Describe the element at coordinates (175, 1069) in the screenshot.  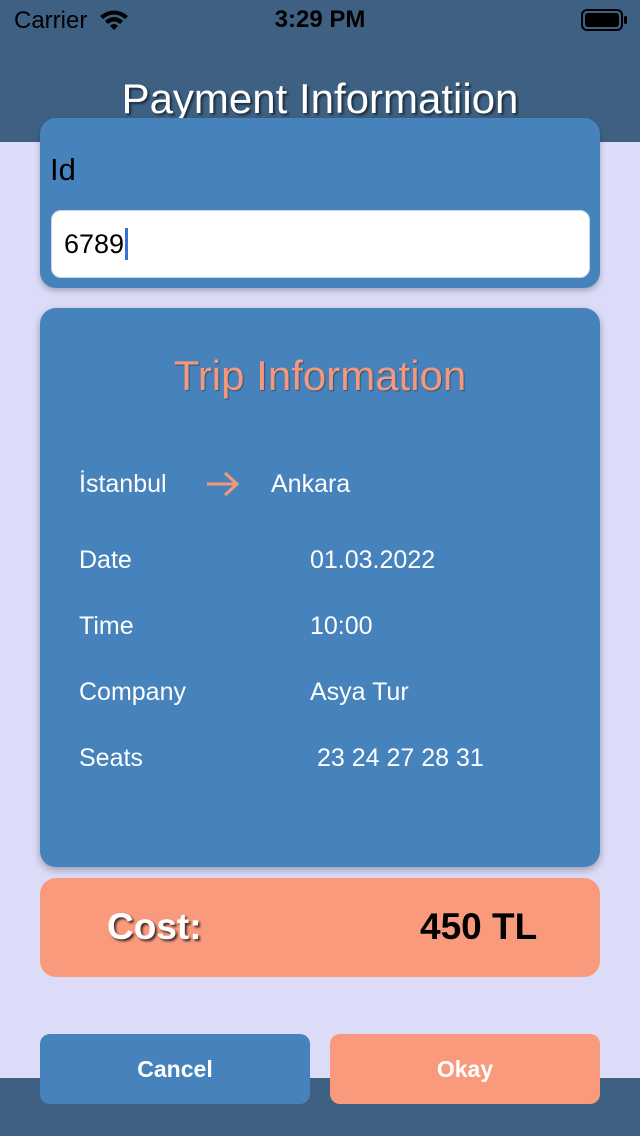
I see `cancel-button: Cancel` at that location.